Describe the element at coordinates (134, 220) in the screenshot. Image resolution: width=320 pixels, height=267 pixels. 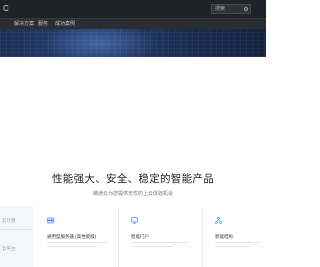
I see `portal-icon` at that location.